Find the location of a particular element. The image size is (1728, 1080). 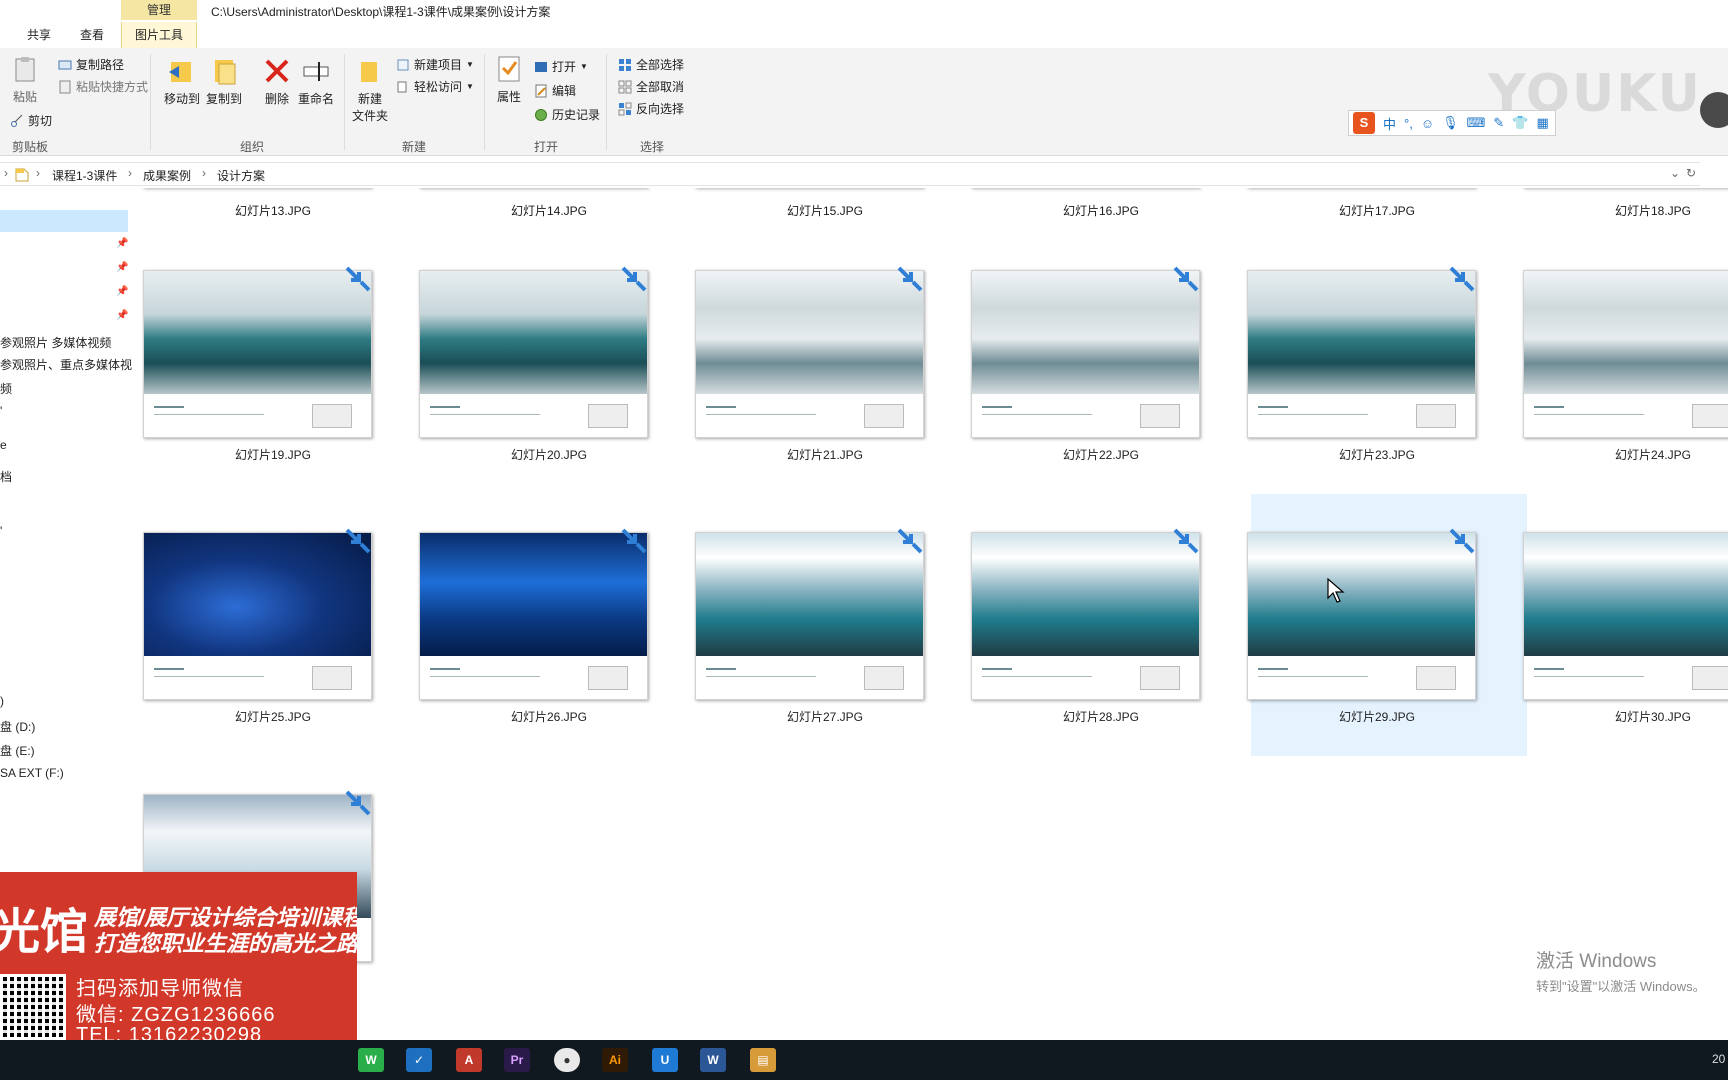

sidebar-item: 档 is located at coordinates (6, 476).